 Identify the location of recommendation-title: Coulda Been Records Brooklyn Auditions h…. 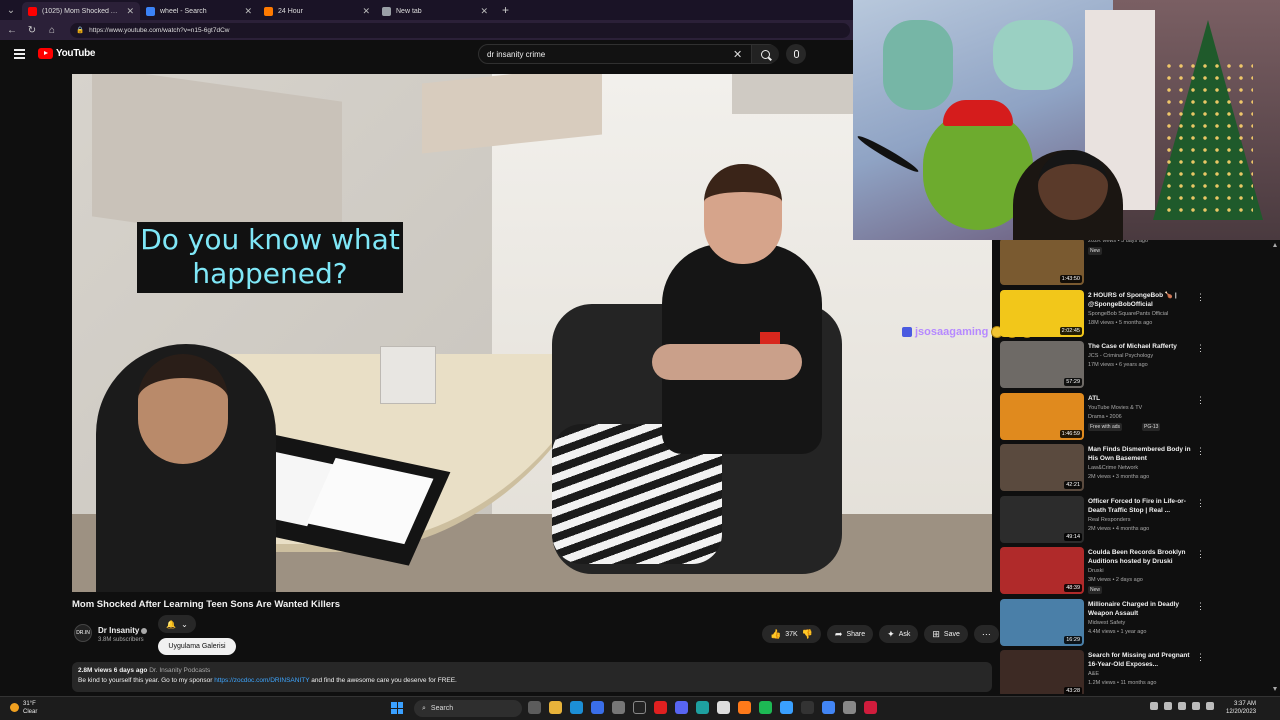
(1140, 557).